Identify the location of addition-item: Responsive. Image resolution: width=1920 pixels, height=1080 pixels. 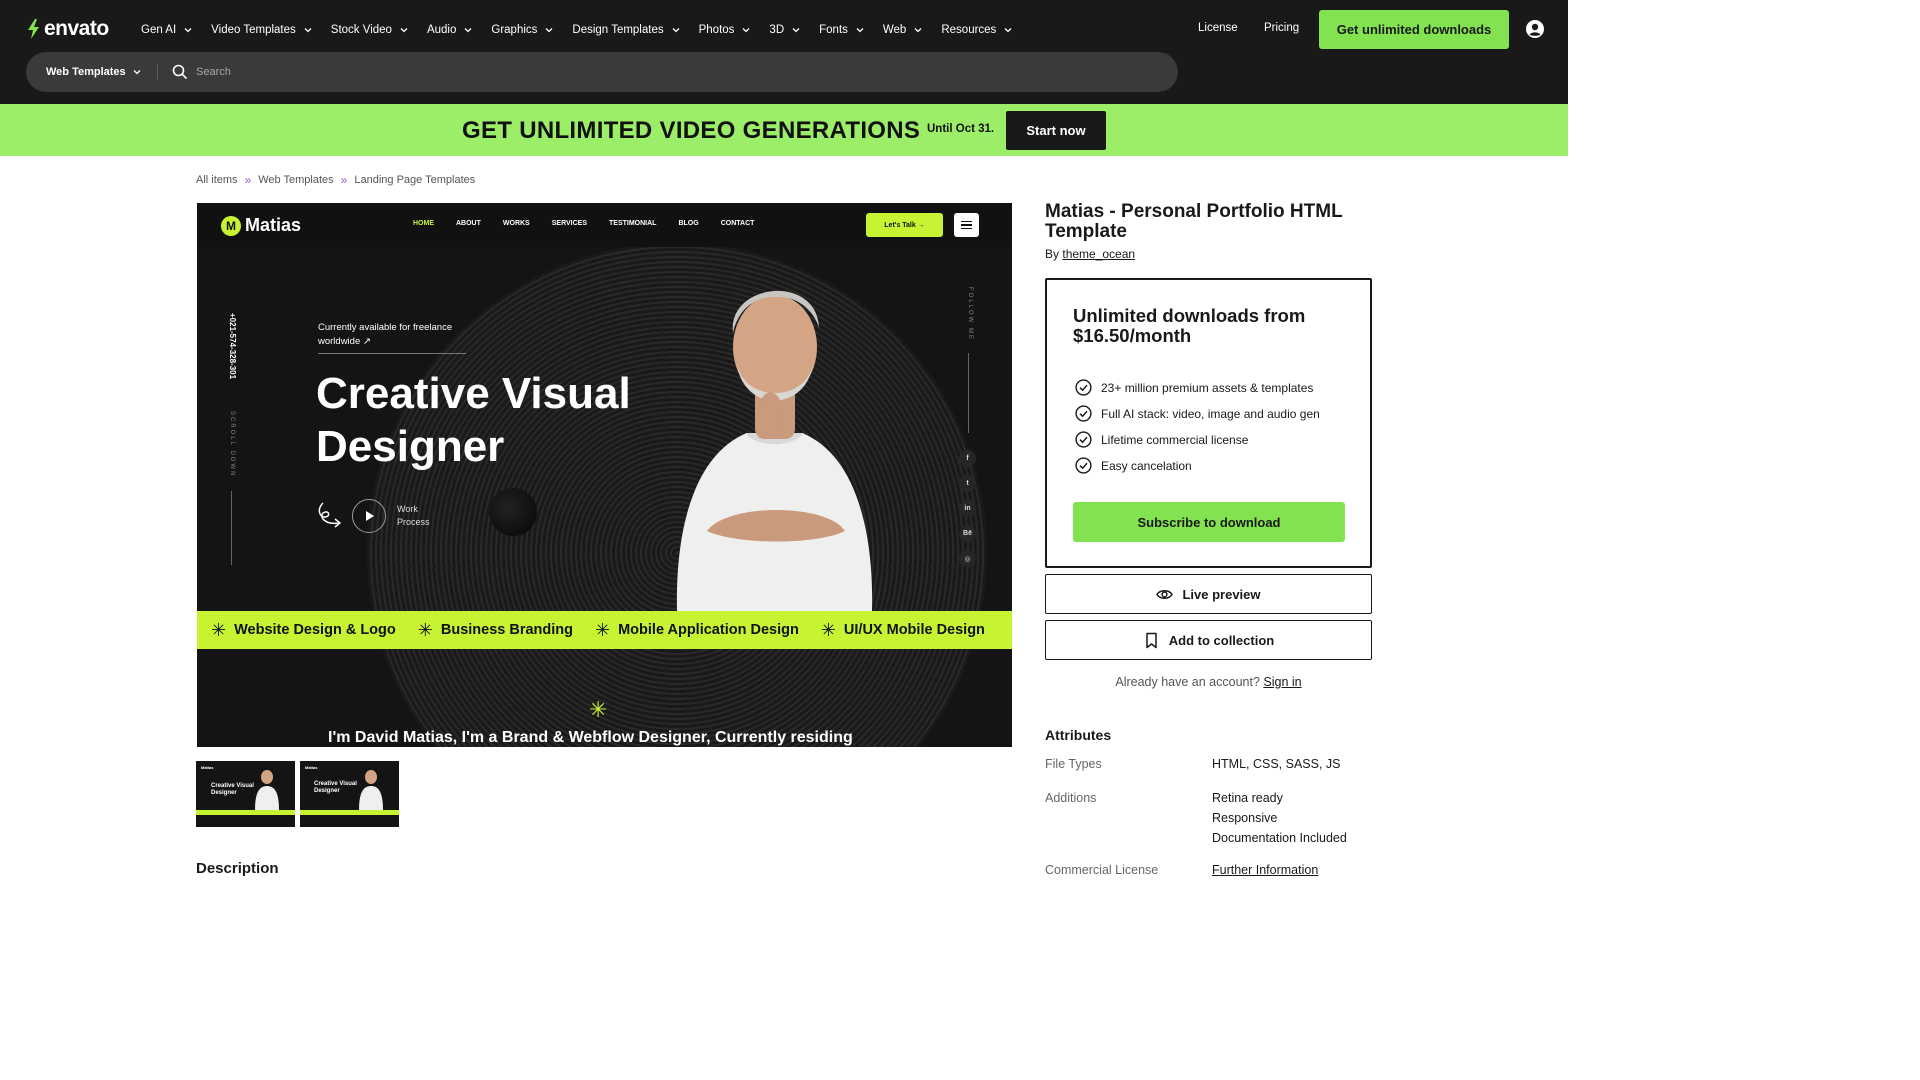
(1245, 818).